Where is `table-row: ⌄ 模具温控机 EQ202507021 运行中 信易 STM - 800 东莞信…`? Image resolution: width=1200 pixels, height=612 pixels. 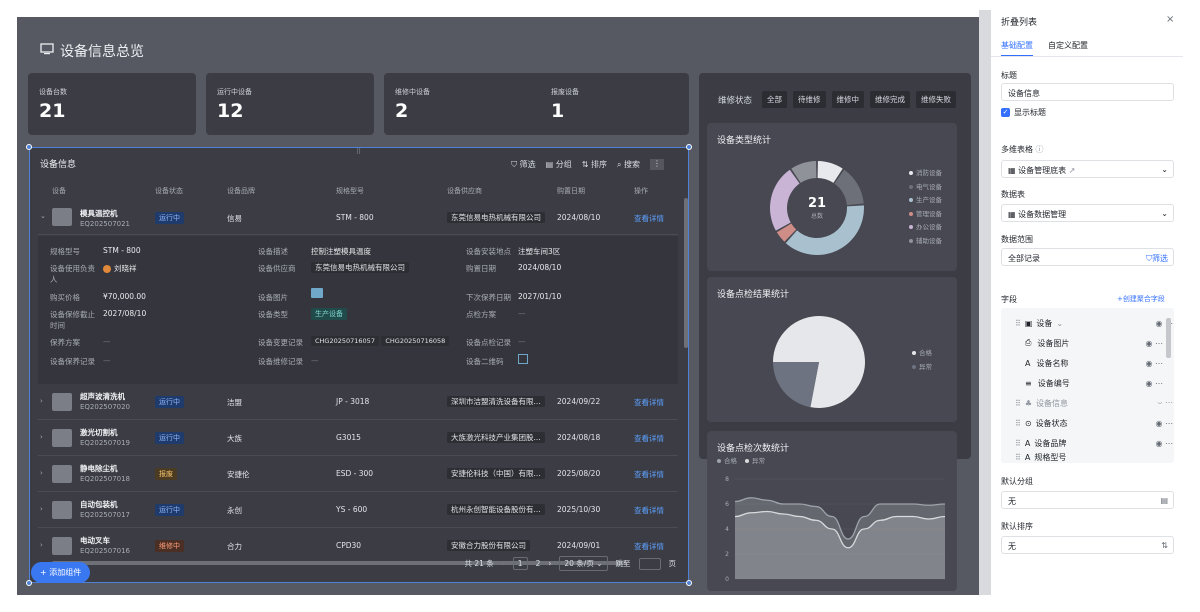
table-row: ⌄ 模具温控机 EQ202507021 运行中 信易 STM - 800 东莞信… is located at coordinates (358, 217).